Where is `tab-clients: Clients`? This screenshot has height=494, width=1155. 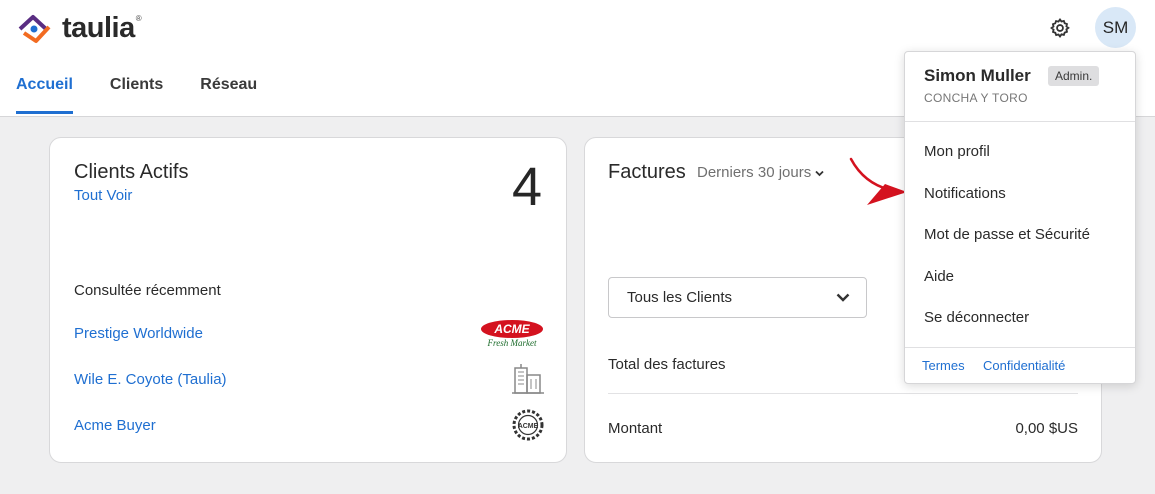 tab-clients: Clients is located at coordinates (136, 95).